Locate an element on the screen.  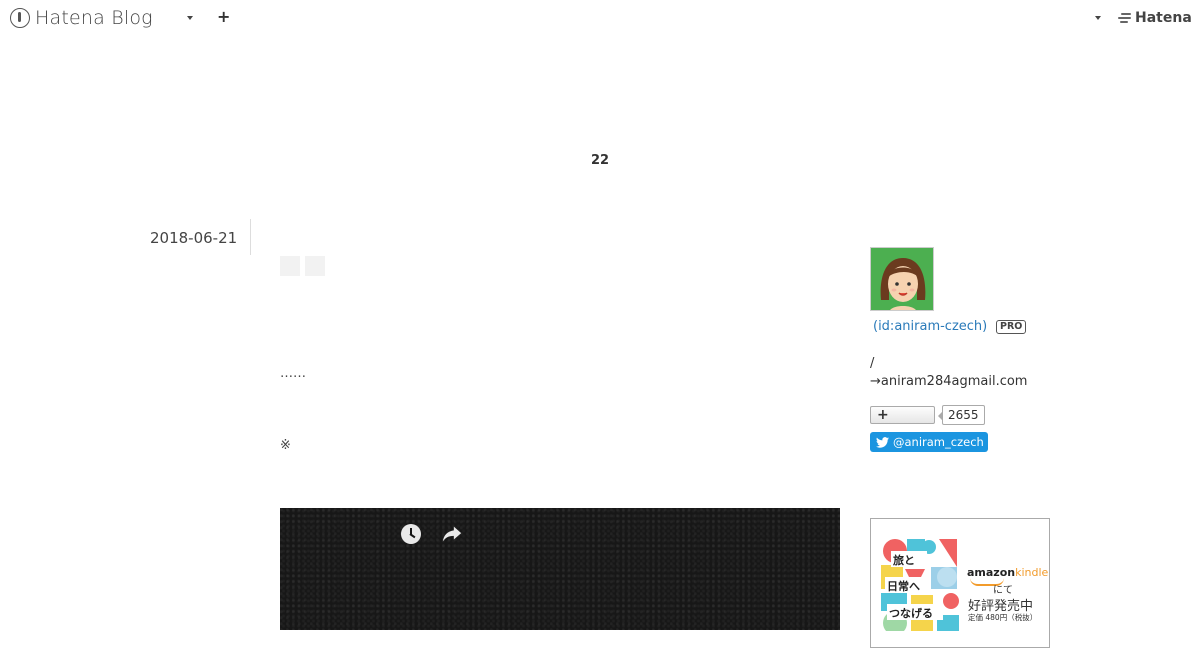
video-frame is located at coordinates (560, 569).